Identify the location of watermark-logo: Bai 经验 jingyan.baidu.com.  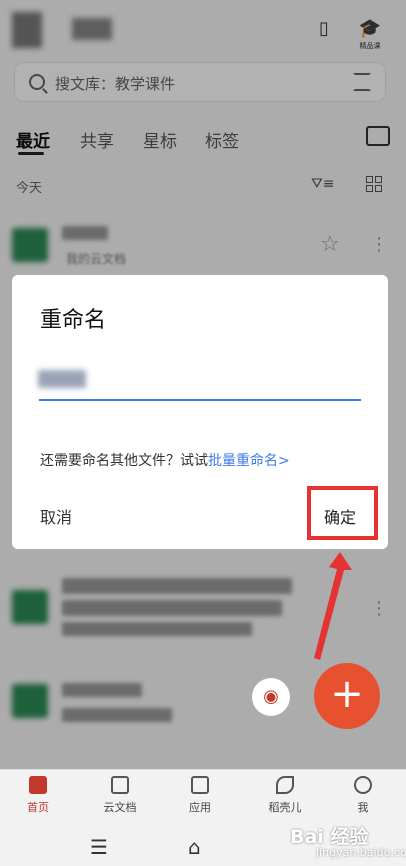
(348, 840).